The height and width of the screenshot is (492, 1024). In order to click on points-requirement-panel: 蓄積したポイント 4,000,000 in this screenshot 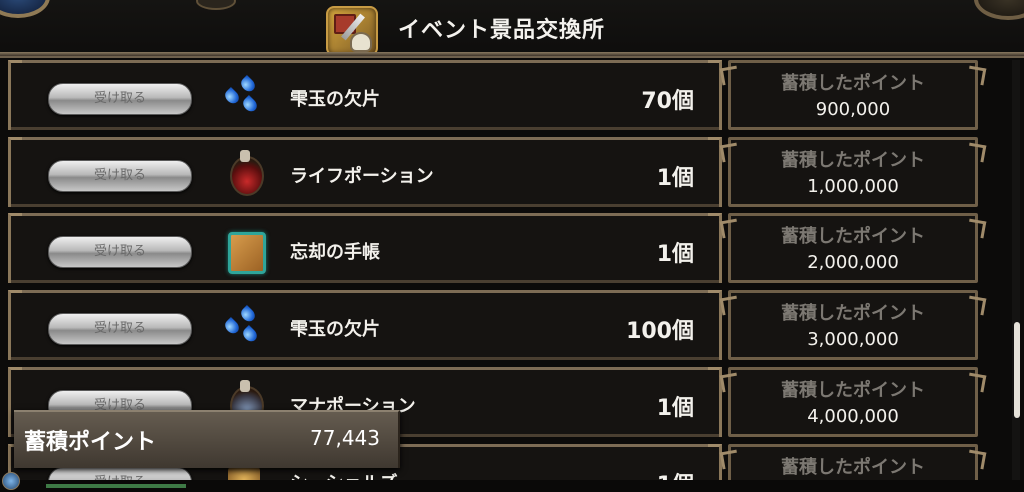, I will do `click(853, 402)`.